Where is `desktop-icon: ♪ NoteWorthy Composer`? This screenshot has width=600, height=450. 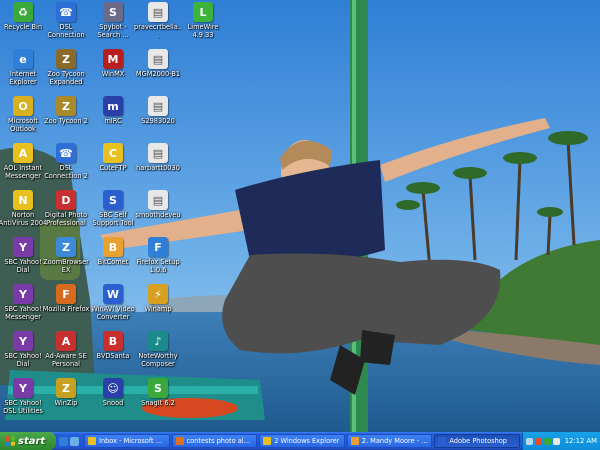
desktop-icon: ♪ NoteWorthy Composer is located at coordinates (158, 349).